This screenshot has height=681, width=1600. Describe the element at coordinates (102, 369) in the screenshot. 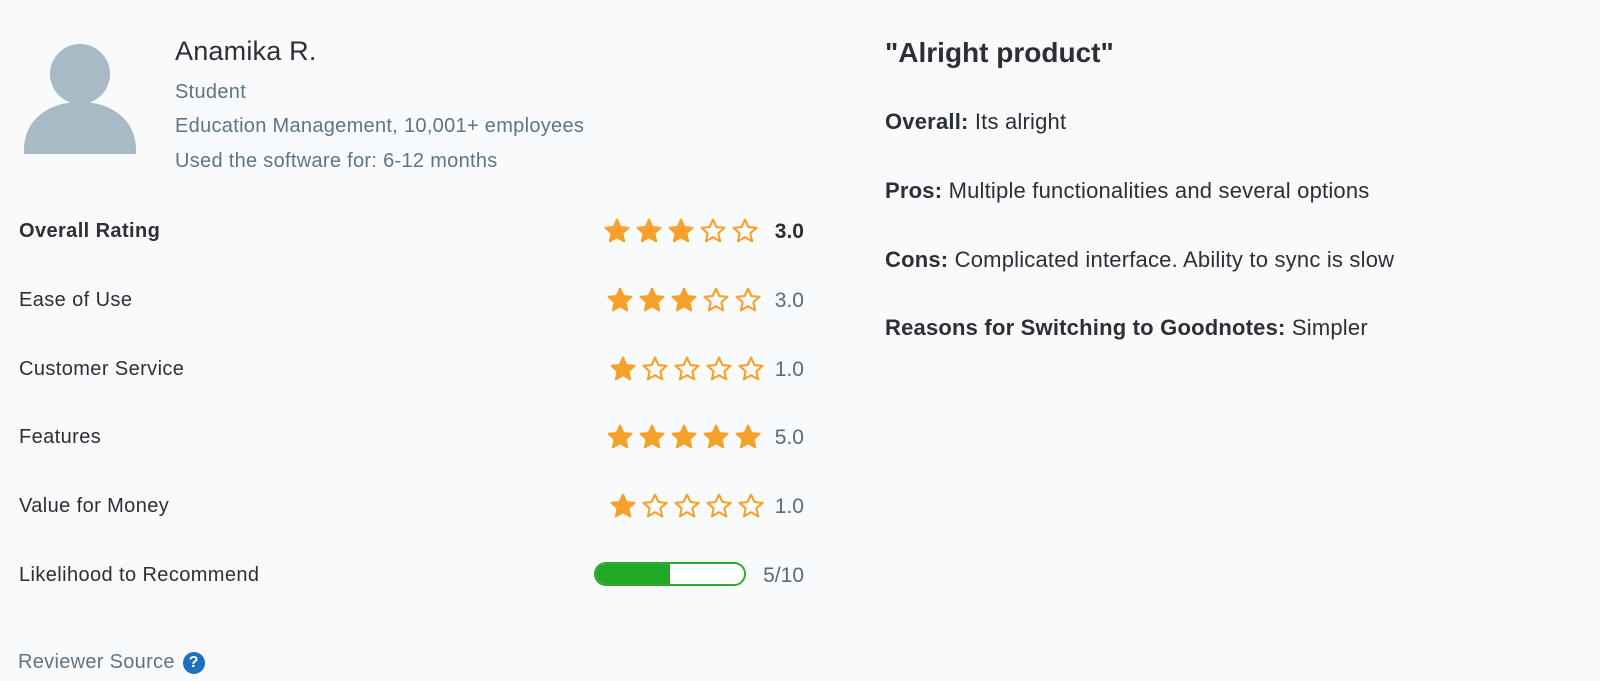

I see `rating-label: Customer Service` at that location.